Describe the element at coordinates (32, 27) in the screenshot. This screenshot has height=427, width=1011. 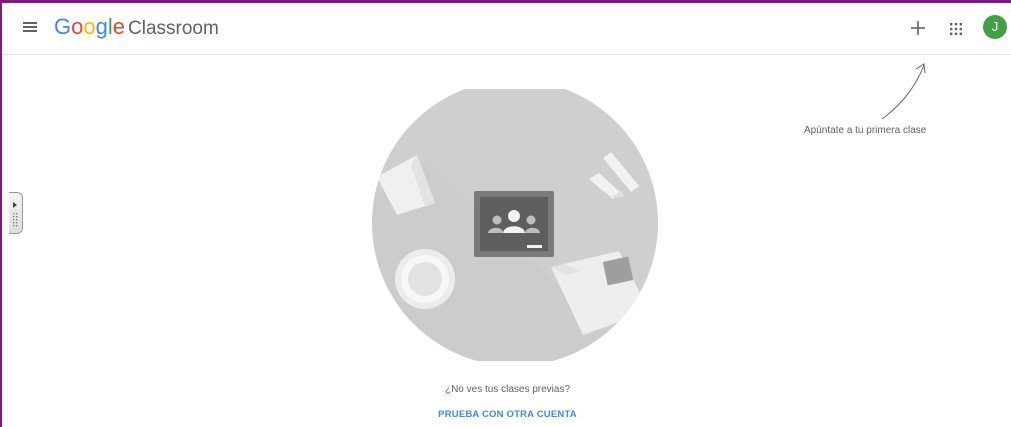
I see `hamburger-menu-icon` at that location.